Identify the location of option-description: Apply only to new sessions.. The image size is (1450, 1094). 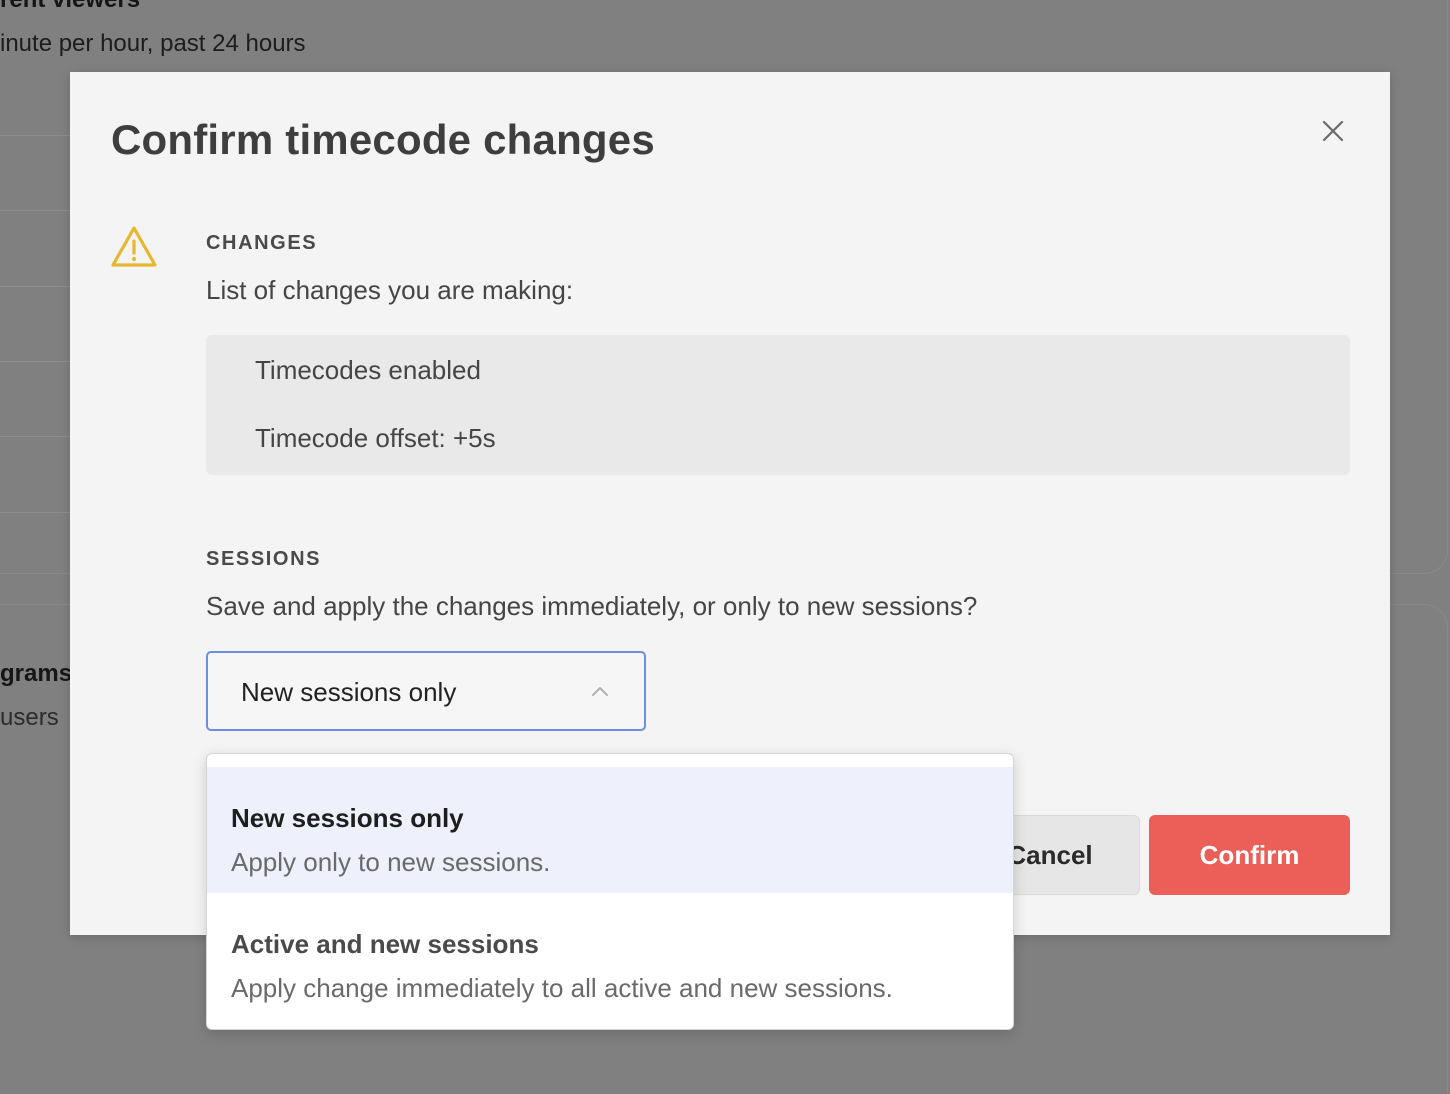
(391, 862).